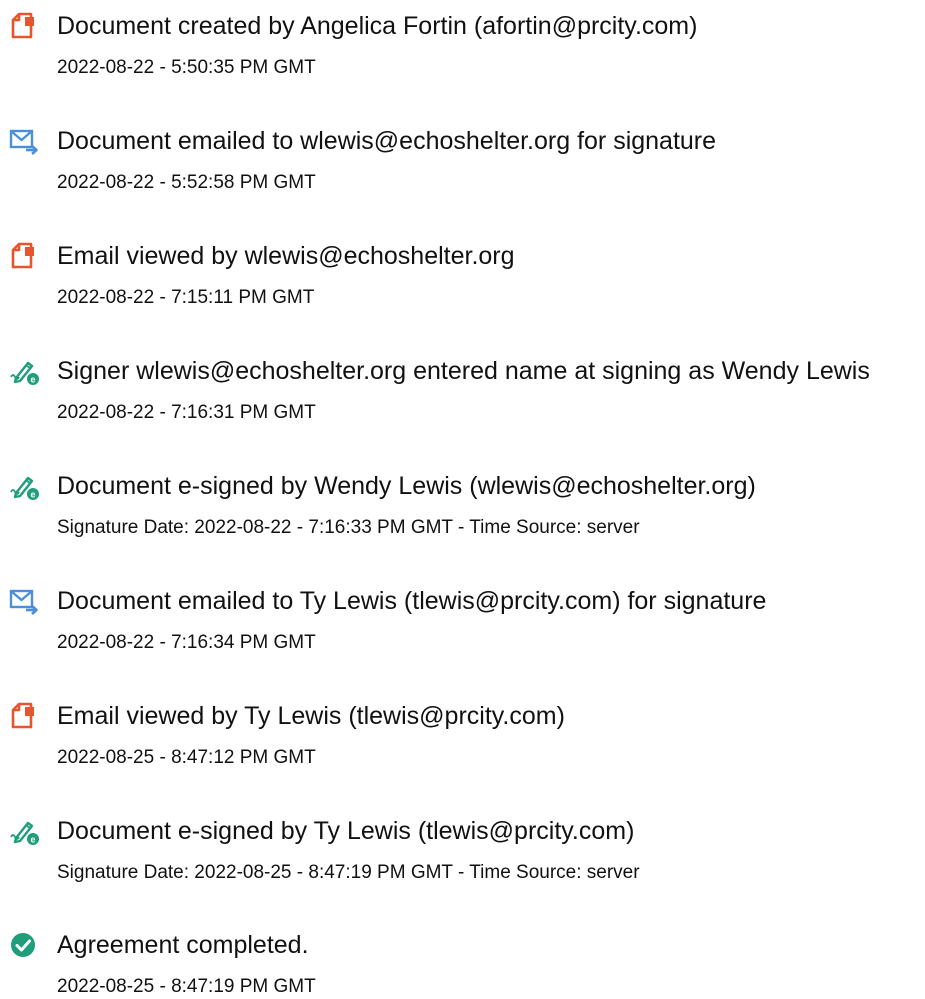  I want to click on event-title: Email viewed by wlewis@echoshelter.org, so click(286, 256).